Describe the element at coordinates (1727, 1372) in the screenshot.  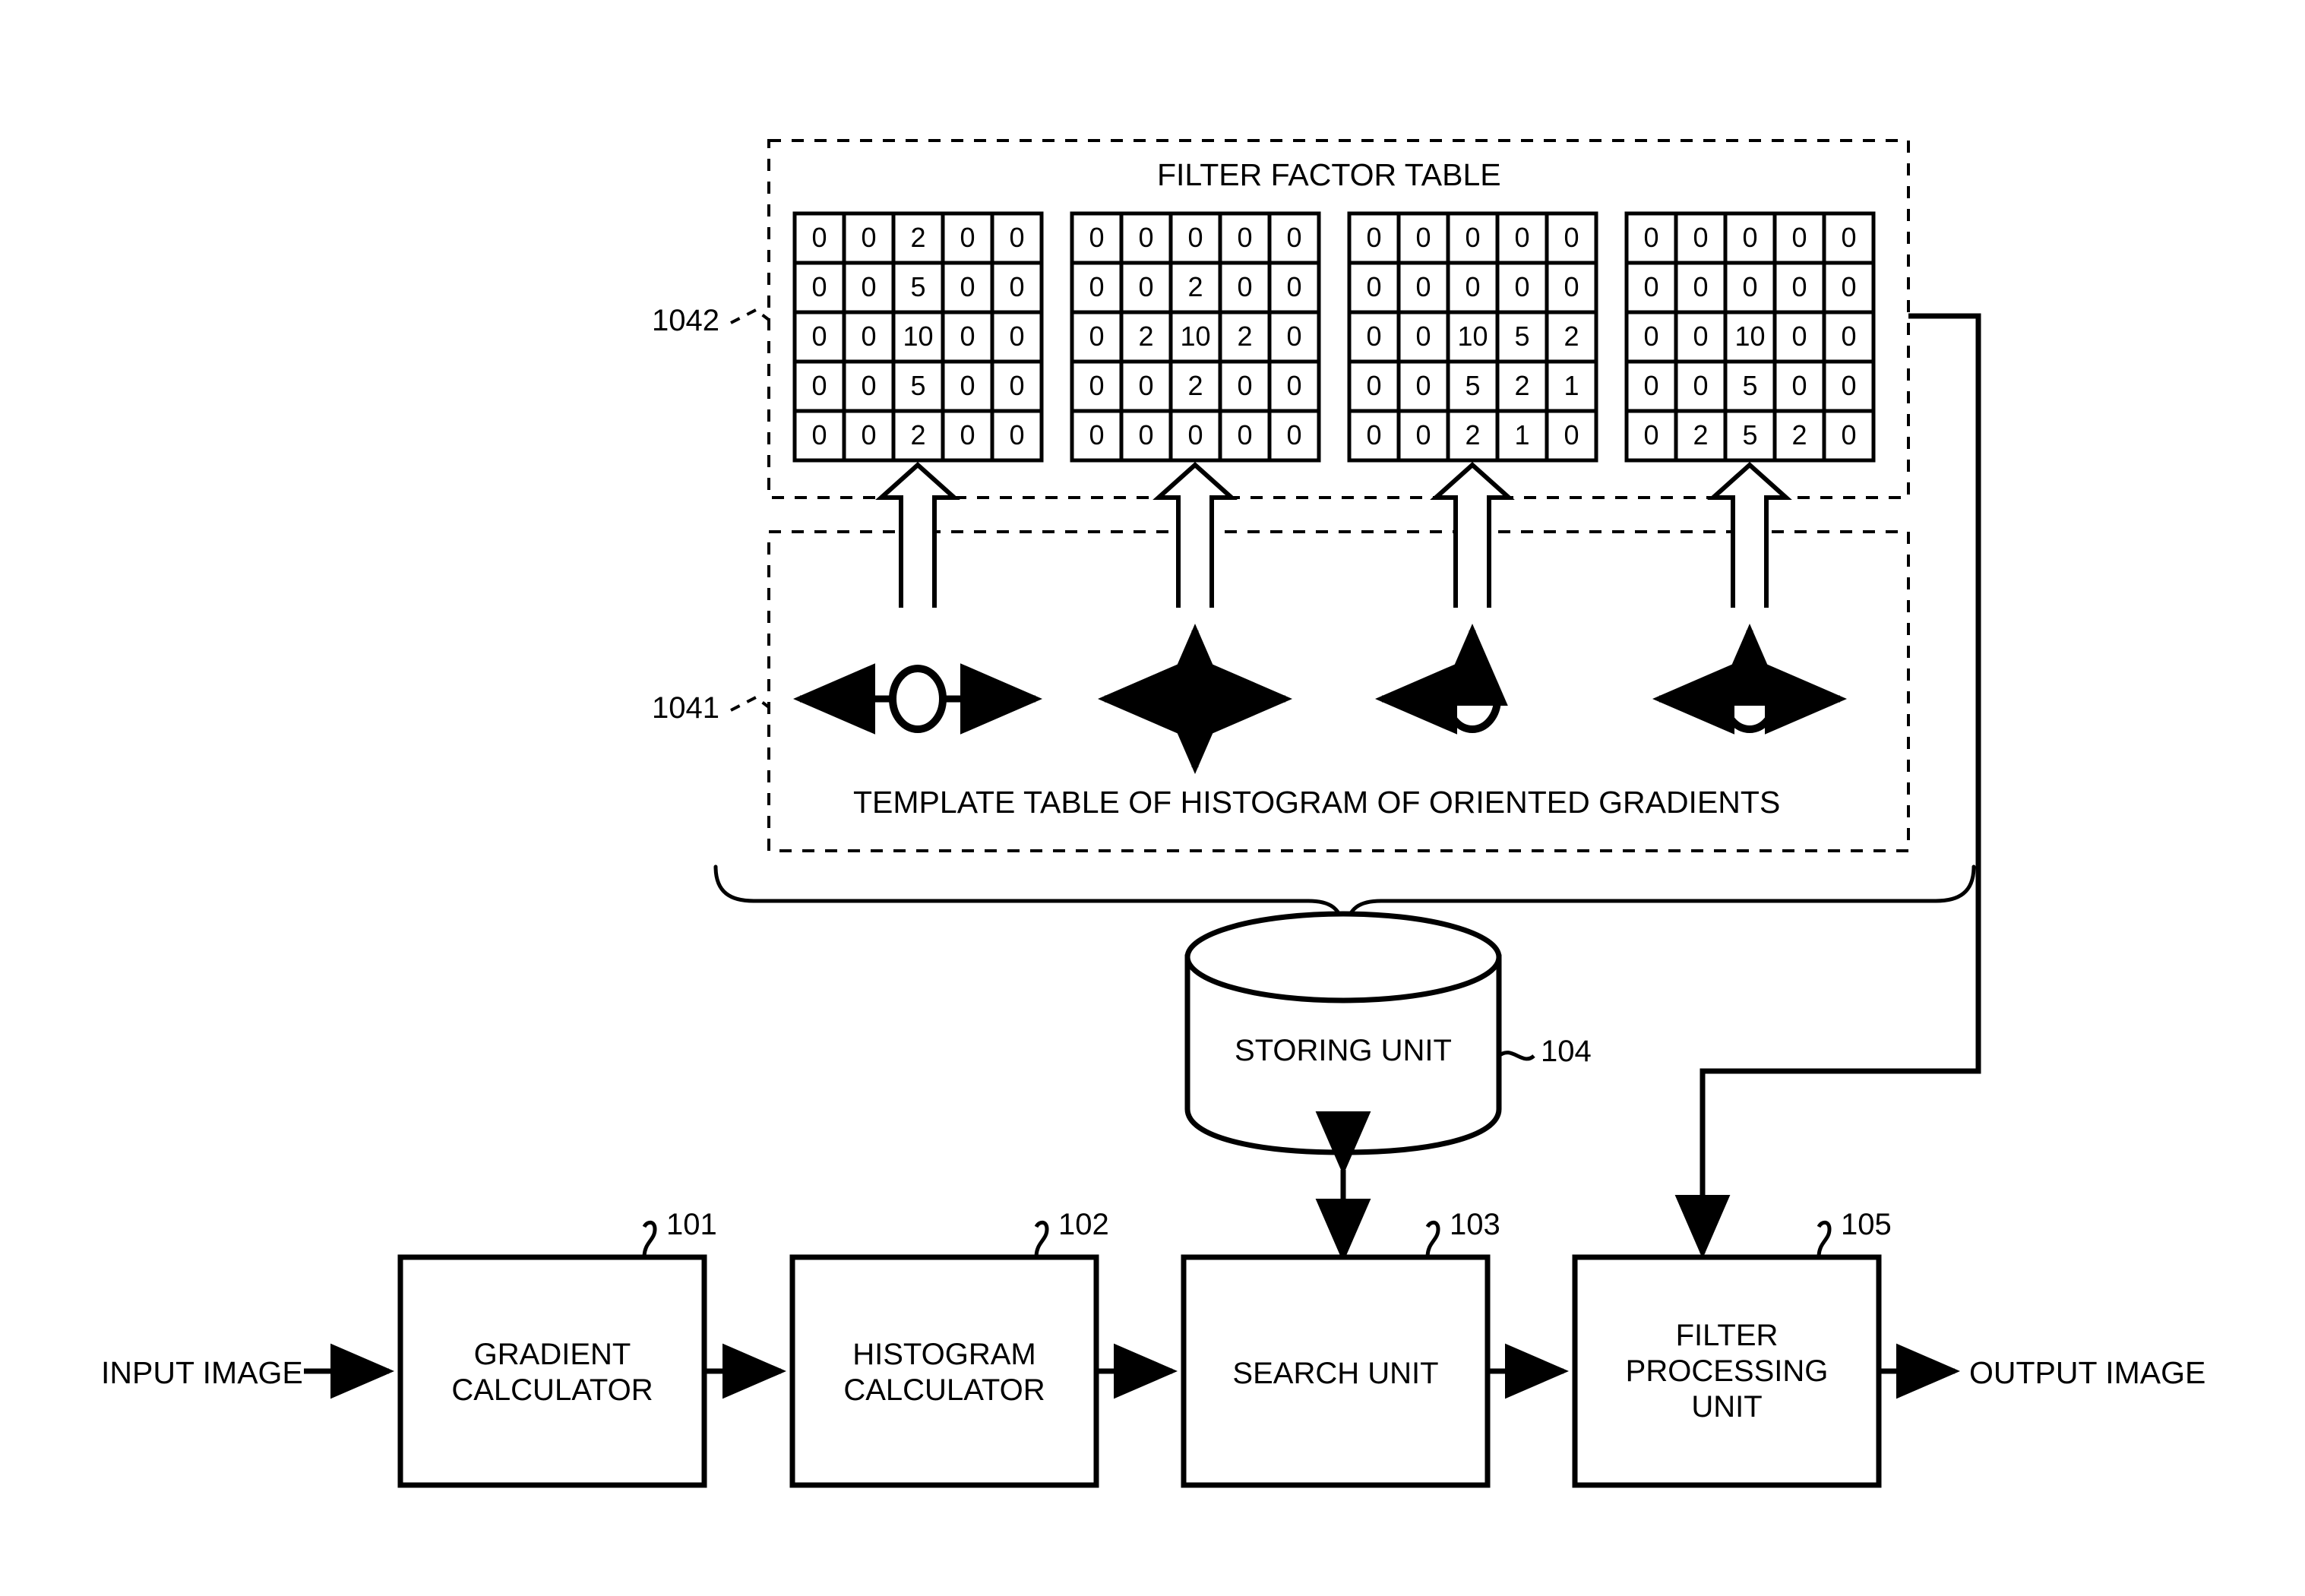
I see `filter-processing-unit-label: FILTER PROCESSING UNIT` at that location.